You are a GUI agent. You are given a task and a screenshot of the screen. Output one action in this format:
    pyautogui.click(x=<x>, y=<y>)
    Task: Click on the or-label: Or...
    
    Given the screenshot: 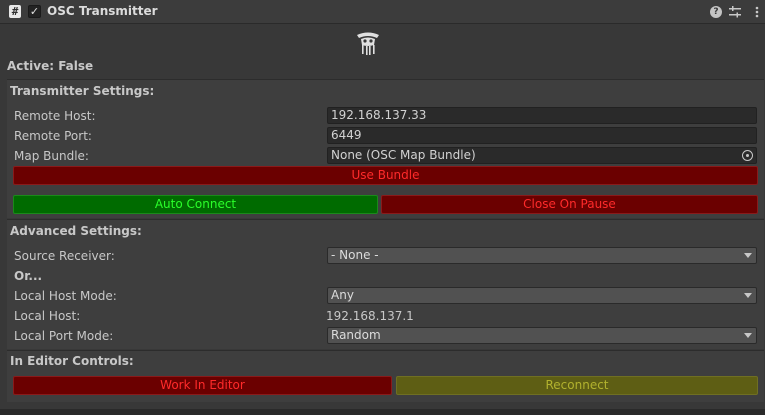 What is the action you would take?
    pyautogui.click(x=28, y=276)
    